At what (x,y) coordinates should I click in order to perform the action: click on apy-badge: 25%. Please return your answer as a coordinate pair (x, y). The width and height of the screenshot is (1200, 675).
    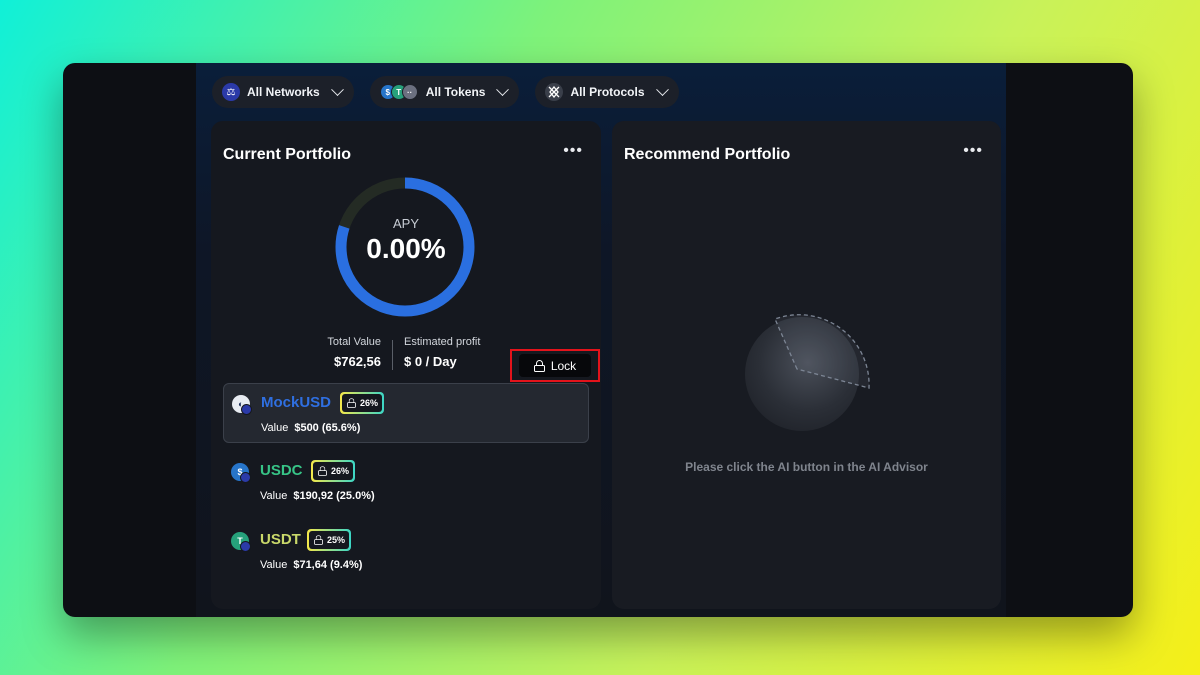
    Looking at the image, I should click on (329, 540).